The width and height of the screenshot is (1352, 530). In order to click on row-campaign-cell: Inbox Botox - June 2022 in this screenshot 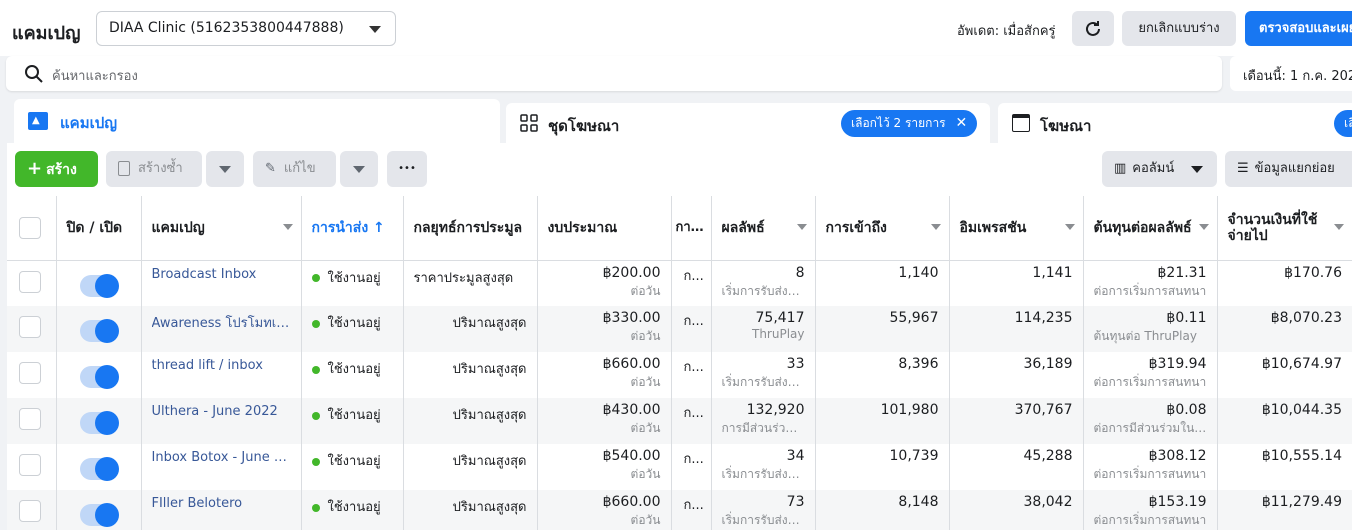, I will do `click(221, 467)`.